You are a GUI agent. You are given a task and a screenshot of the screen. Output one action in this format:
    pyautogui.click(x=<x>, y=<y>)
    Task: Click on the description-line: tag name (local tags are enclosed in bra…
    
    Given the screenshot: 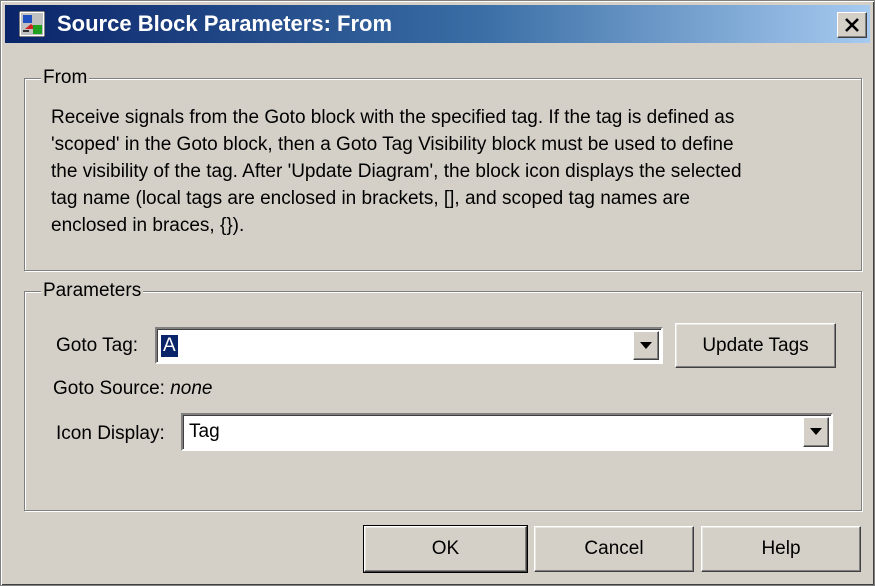 What is the action you would take?
    pyautogui.click(x=370, y=198)
    